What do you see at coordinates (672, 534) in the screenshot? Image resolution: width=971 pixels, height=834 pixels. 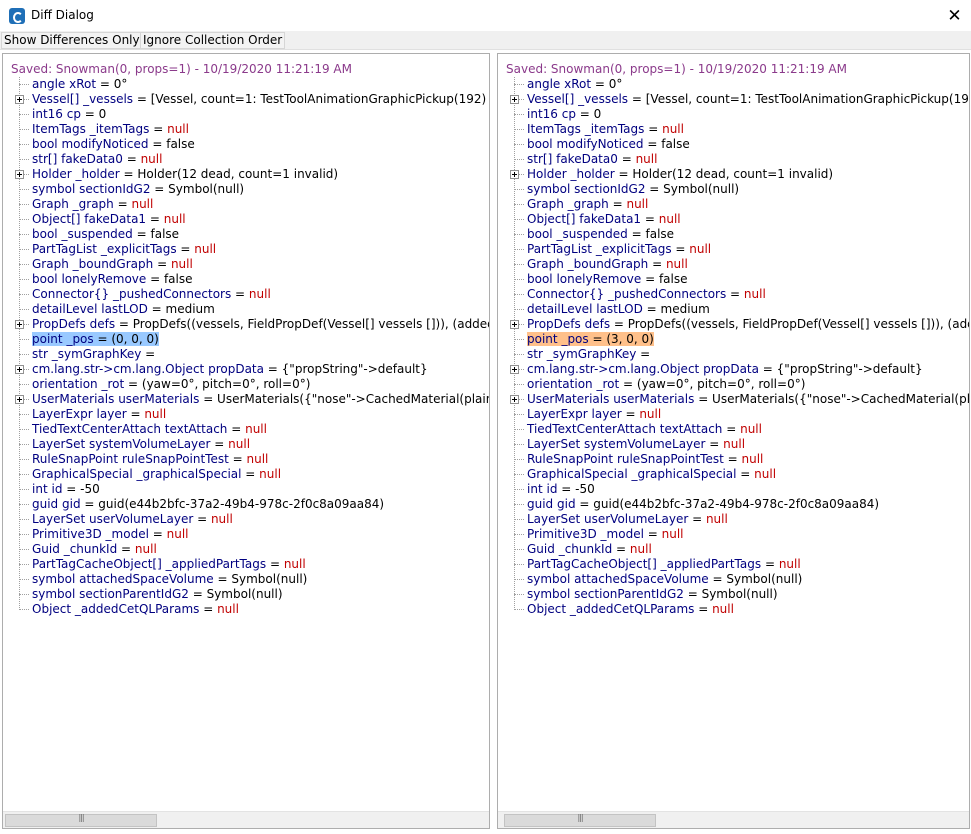 I see `null-value: null` at bounding box center [672, 534].